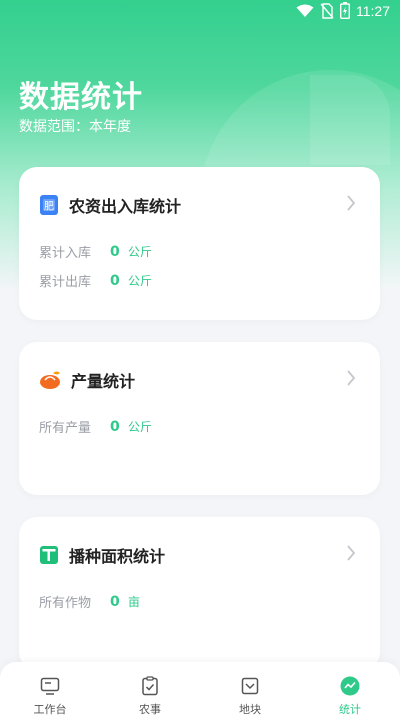  Describe the element at coordinates (49, 555) in the screenshot. I see `area-icon` at that location.